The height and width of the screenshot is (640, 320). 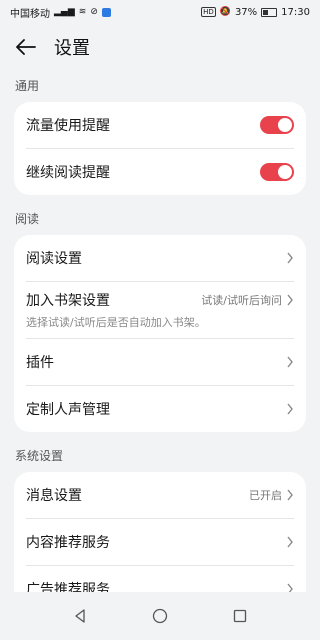 I want to click on app-notification-icon, so click(x=106, y=12).